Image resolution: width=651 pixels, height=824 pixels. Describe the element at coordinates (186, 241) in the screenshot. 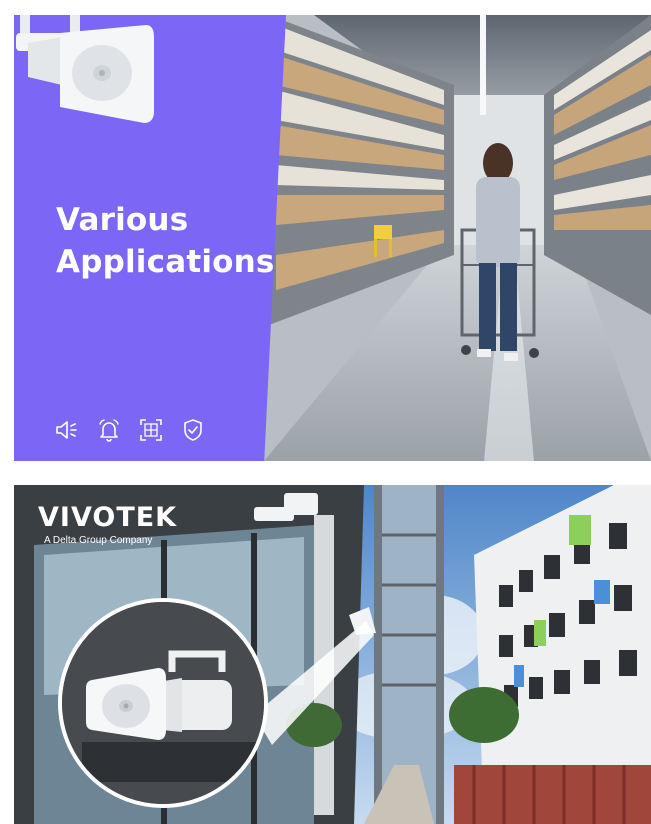

I see `applications-headline: Various Applications` at that location.